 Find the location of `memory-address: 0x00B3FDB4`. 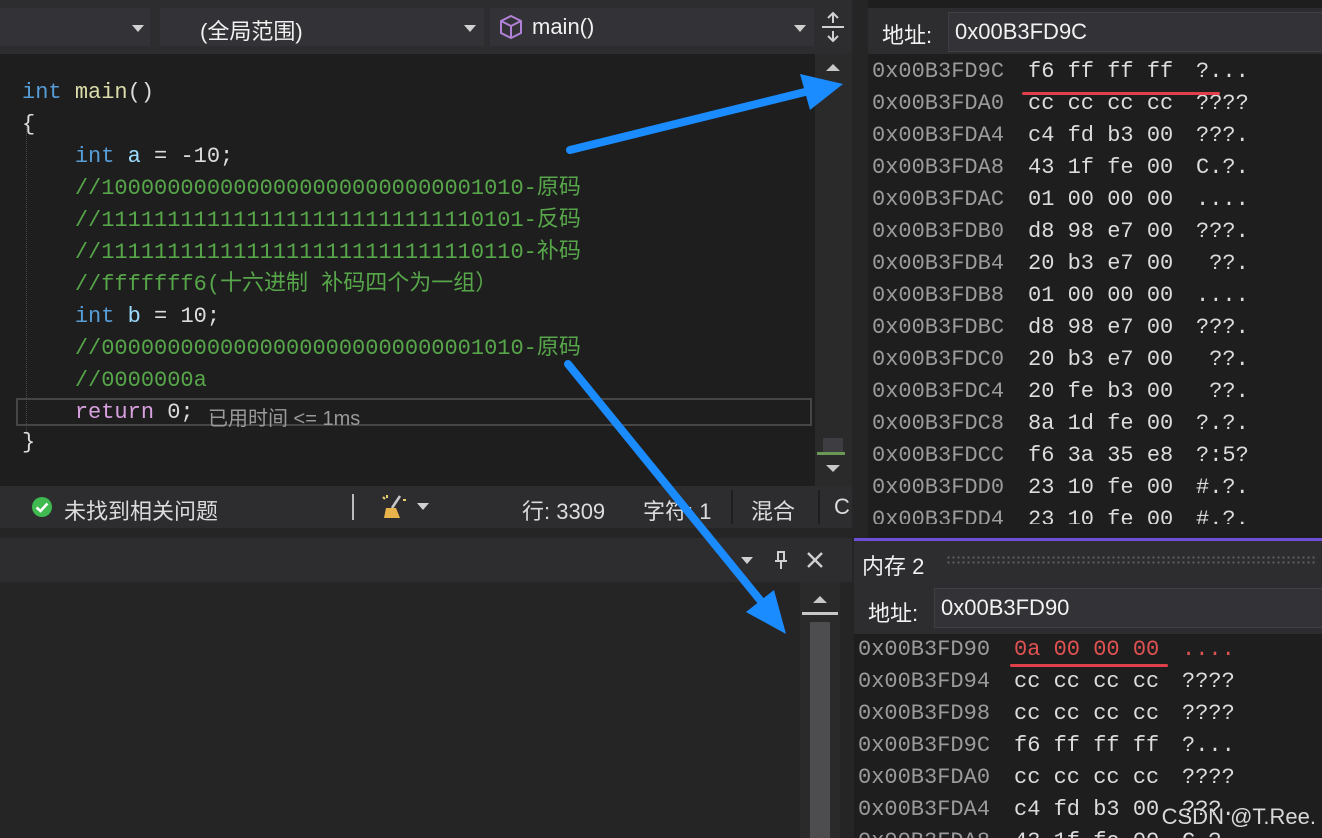

memory-address: 0x00B3FDB4 is located at coordinates (938, 264).